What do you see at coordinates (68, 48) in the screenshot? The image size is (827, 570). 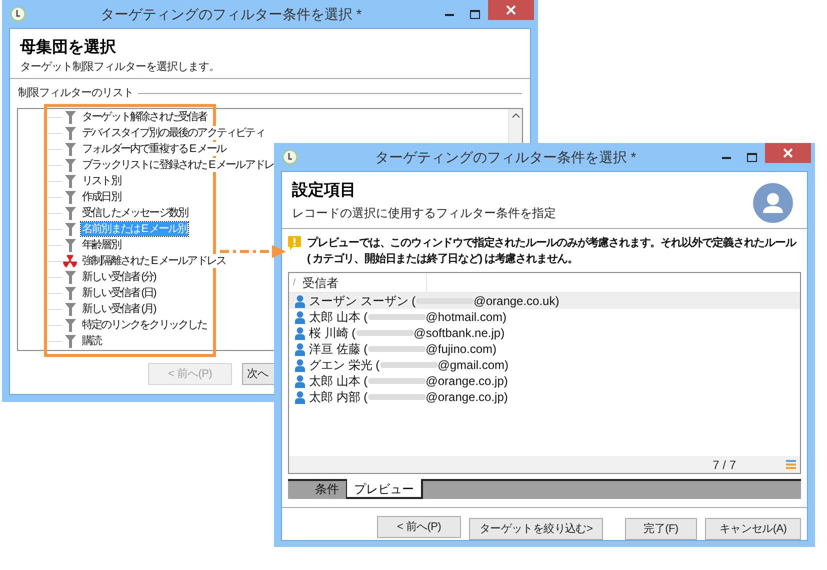 I see `page-heading: 母集団を選択` at bounding box center [68, 48].